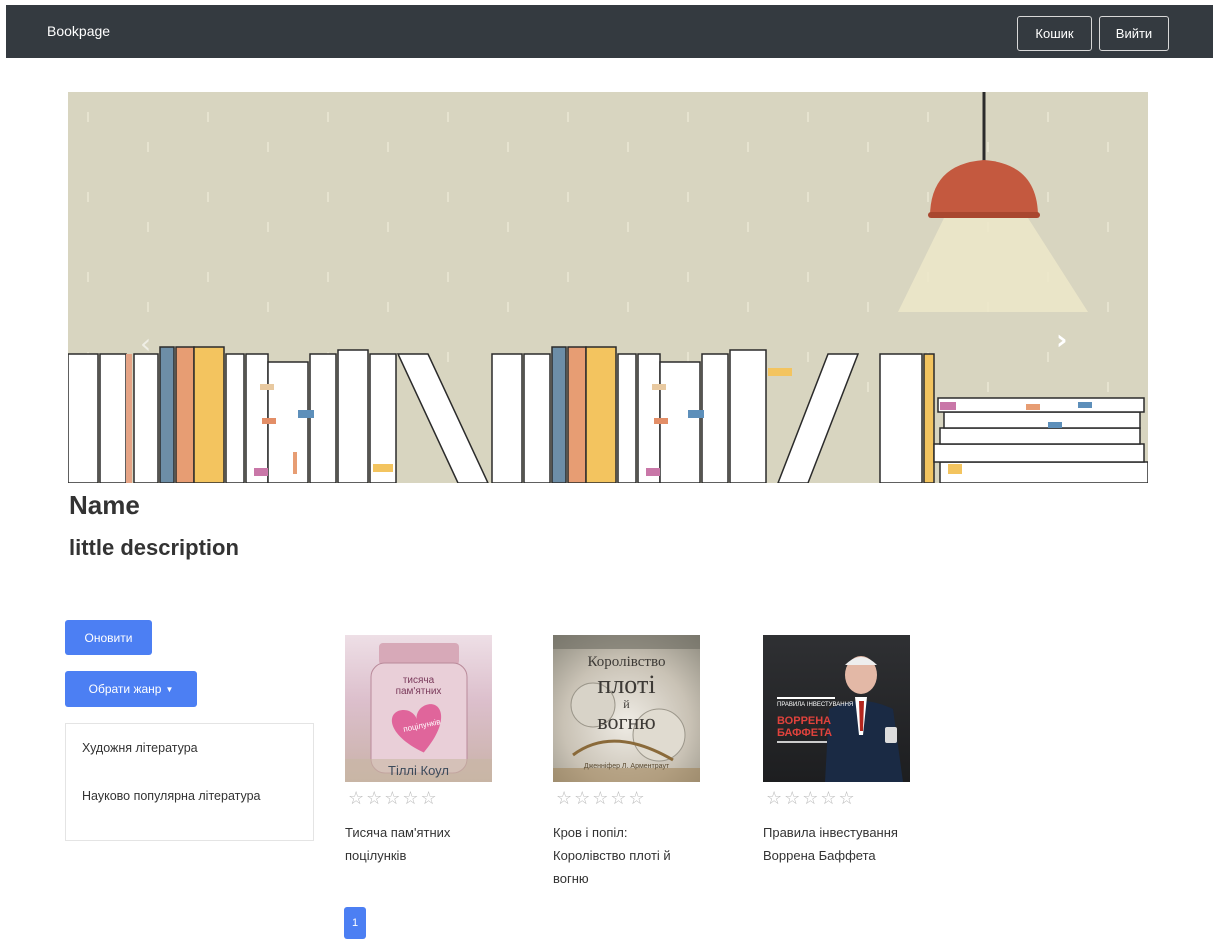  I want to click on chevron-left-icon: ‹, so click(145, 344).